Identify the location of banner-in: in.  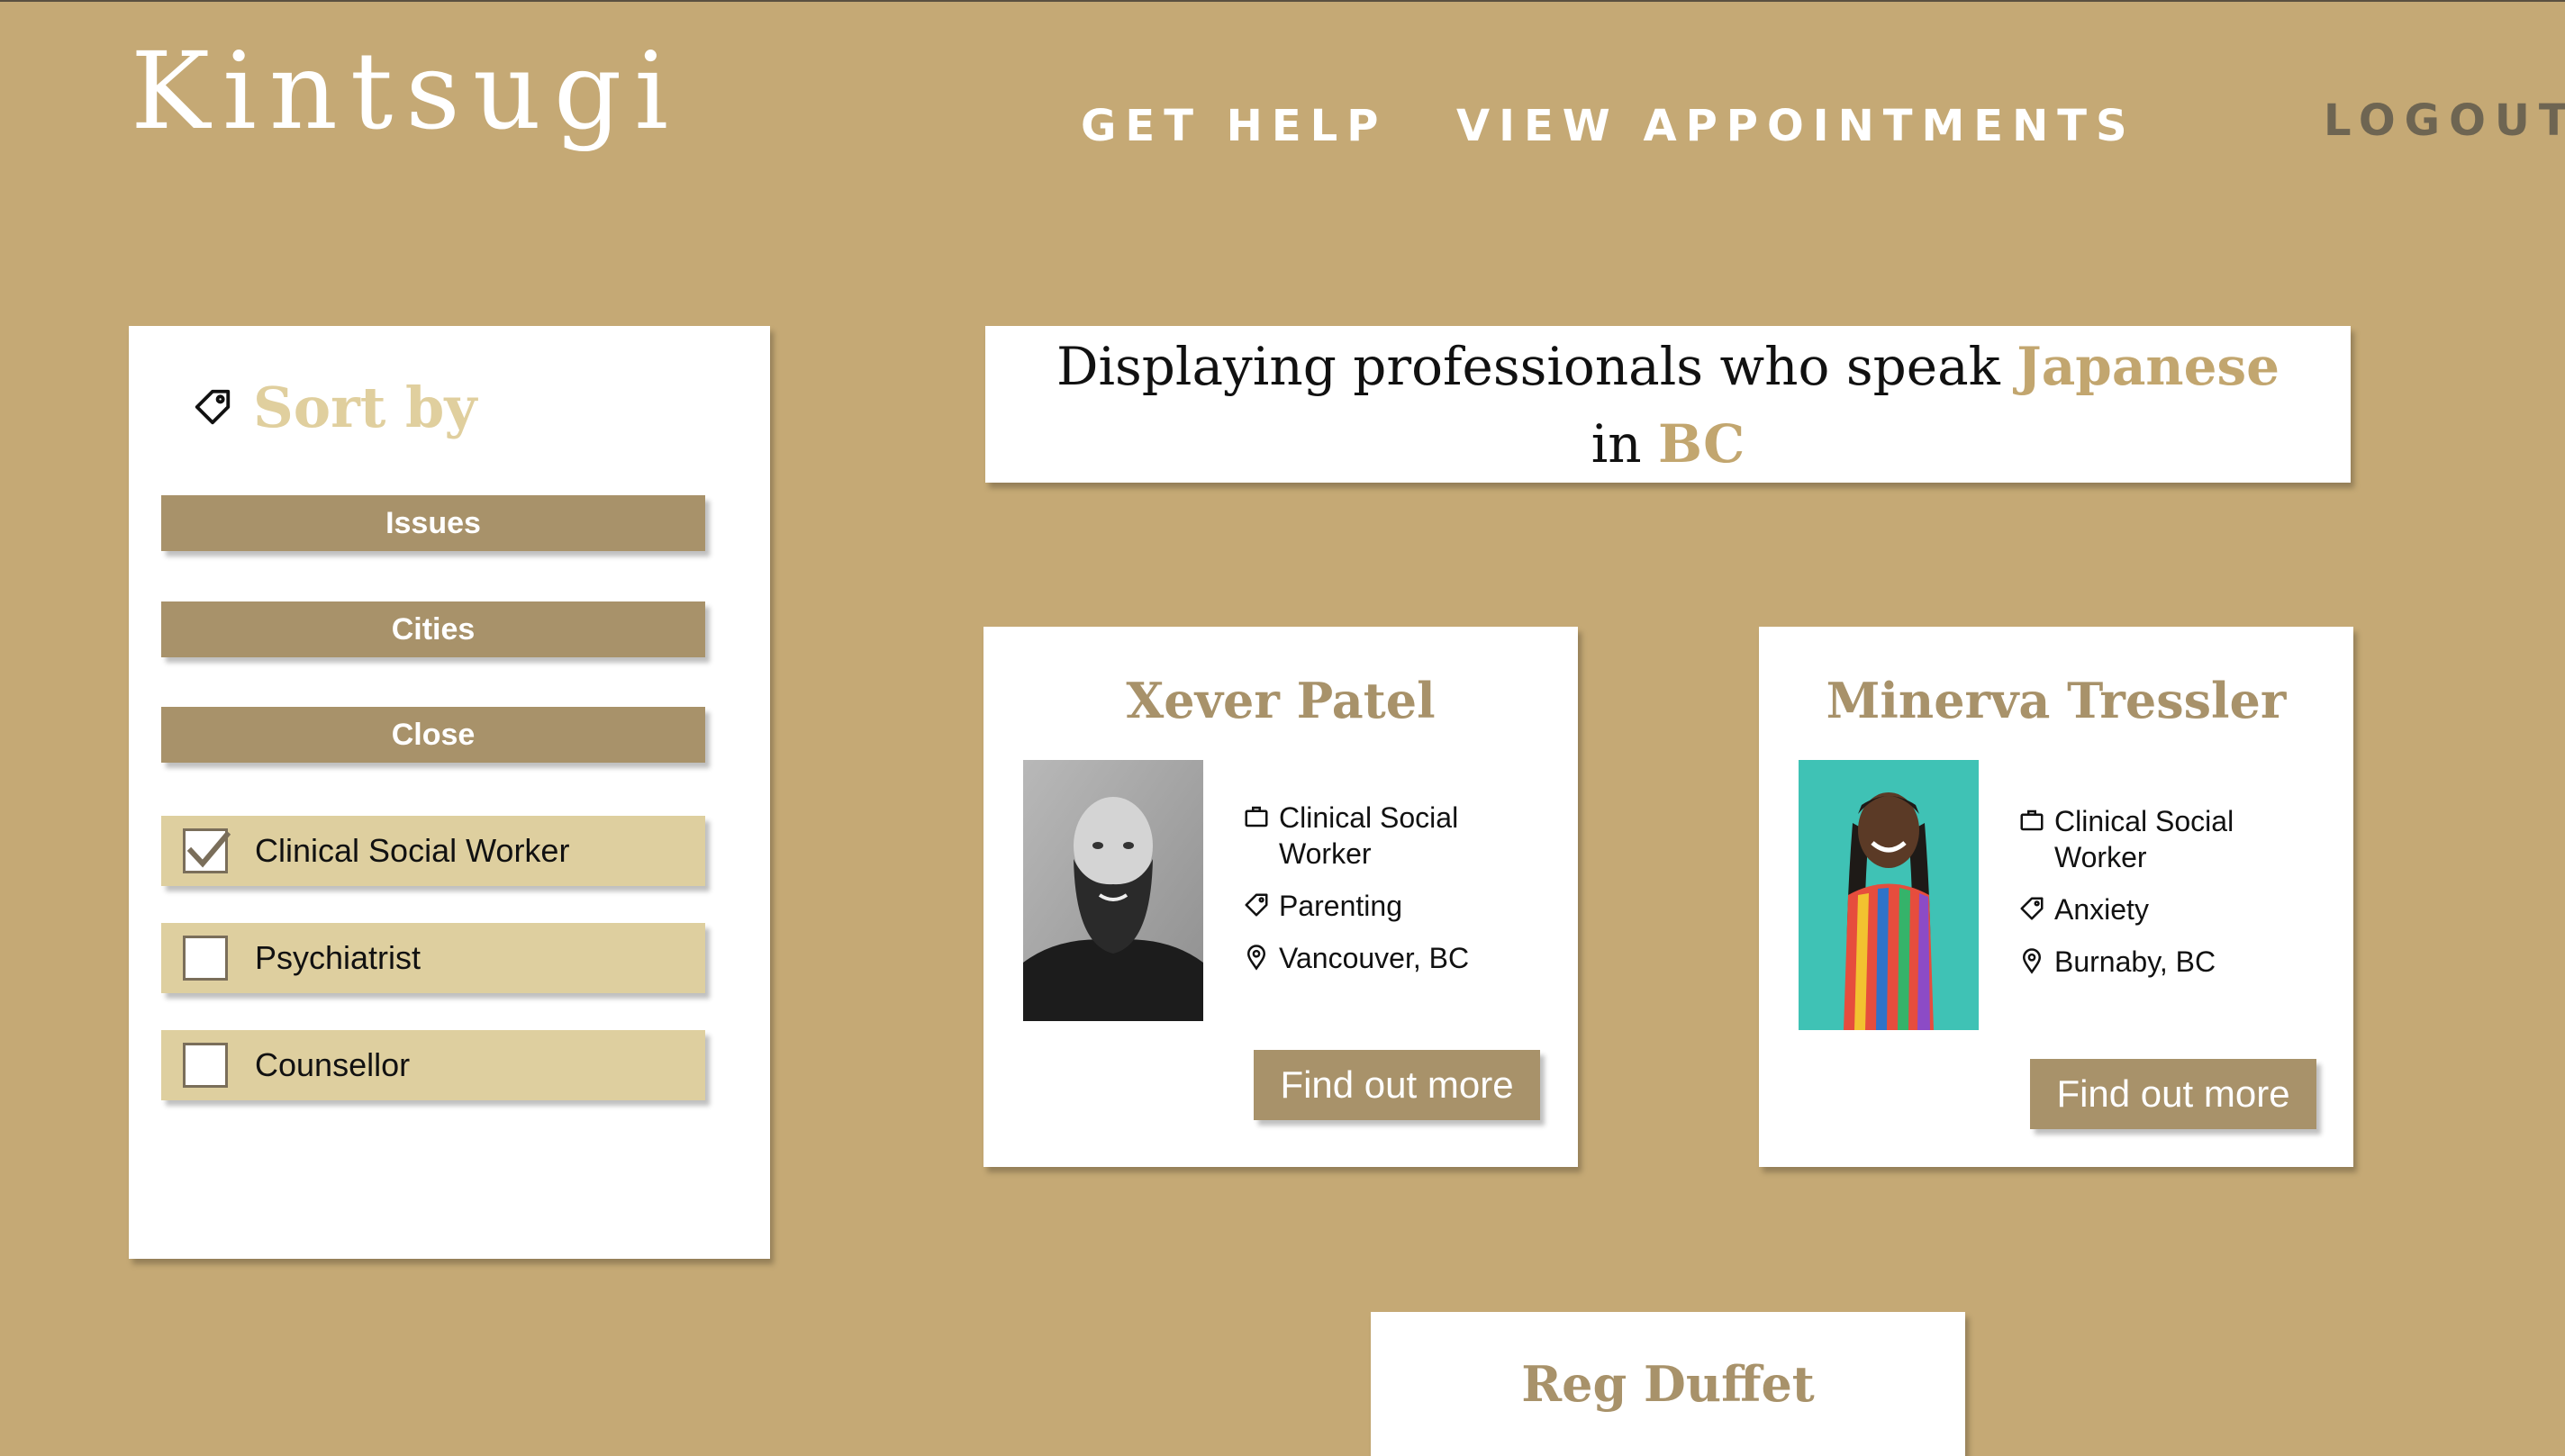
(1616, 444).